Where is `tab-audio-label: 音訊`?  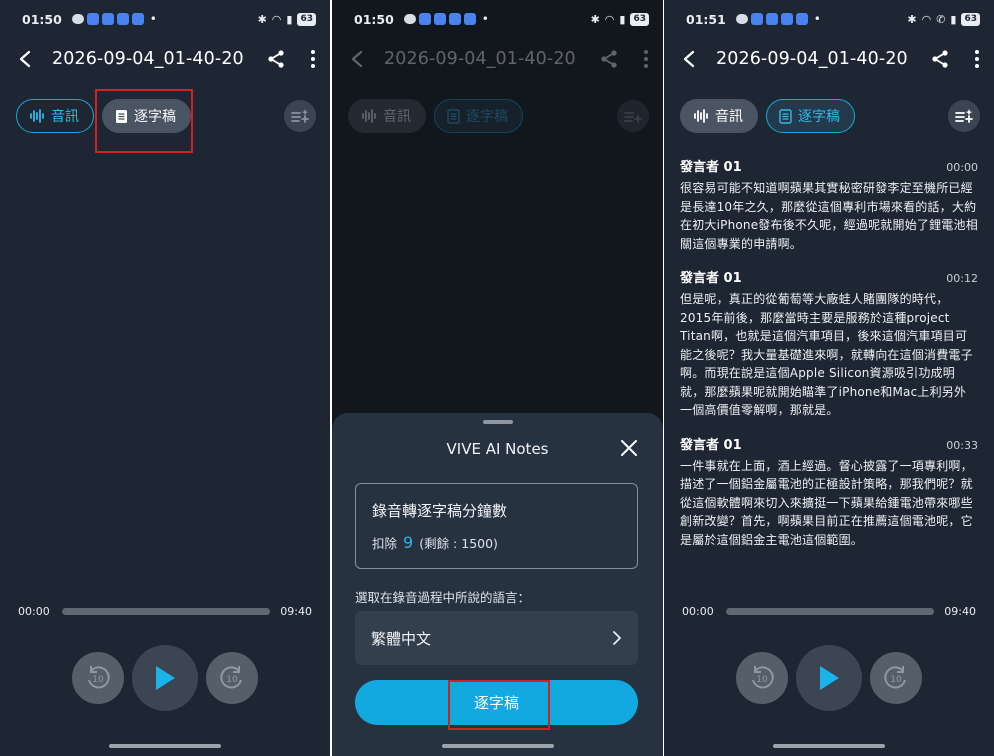 tab-audio-label: 音訊 is located at coordinates (397, 117).